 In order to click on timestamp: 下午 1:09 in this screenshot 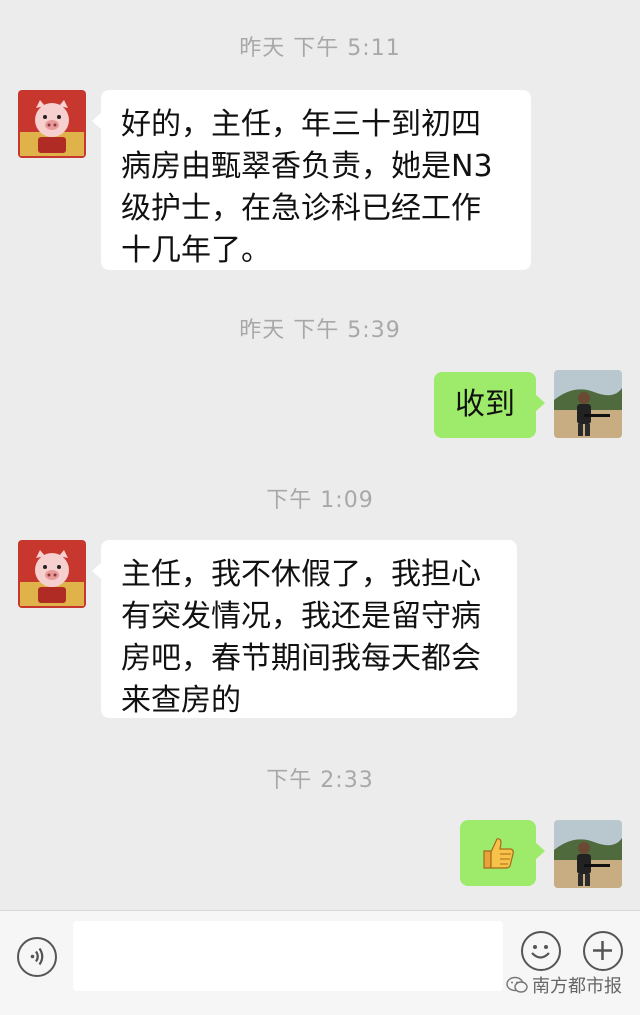, I will do `click(320, 500)`.